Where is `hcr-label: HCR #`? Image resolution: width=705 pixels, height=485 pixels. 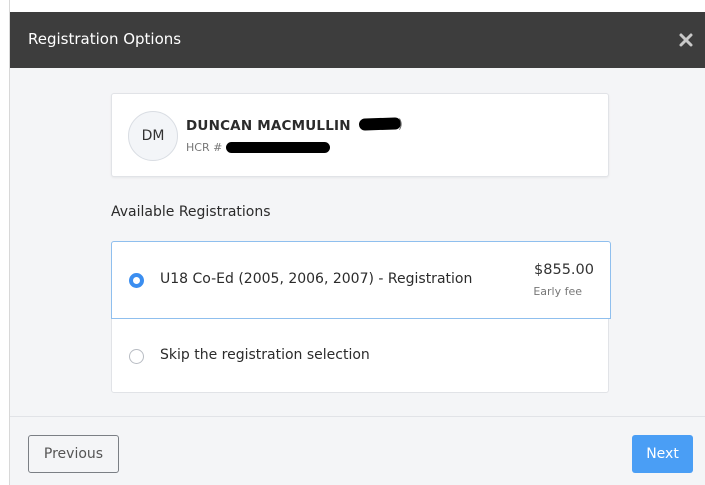
hcr-label: HCR # is located at coordinates (204, 147).